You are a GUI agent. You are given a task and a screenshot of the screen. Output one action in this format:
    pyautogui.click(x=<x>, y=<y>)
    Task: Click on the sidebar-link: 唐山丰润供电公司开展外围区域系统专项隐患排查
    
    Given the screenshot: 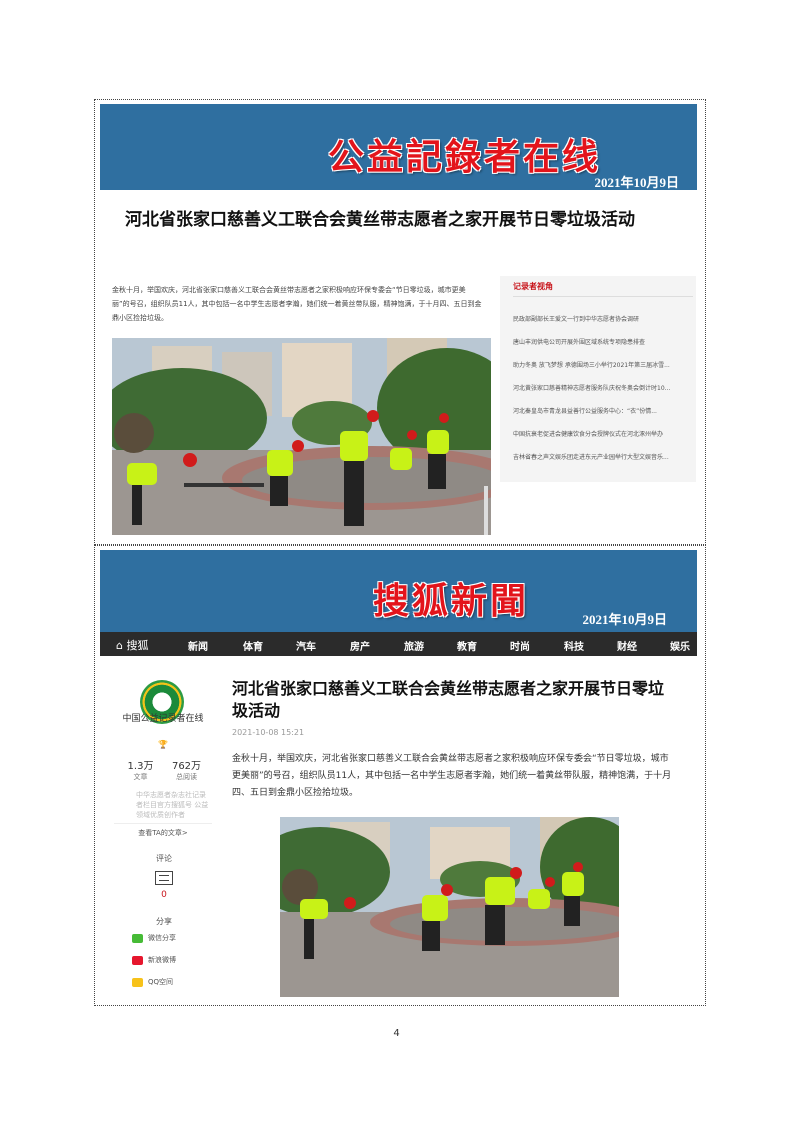 What is the action you would take?
    pyautogui.click(x=603, y=348)
    